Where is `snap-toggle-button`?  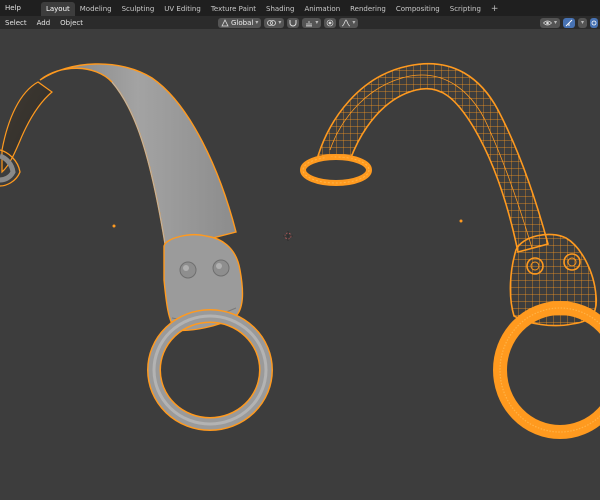 snap-toggle-button is located at coordinates (293, 22).